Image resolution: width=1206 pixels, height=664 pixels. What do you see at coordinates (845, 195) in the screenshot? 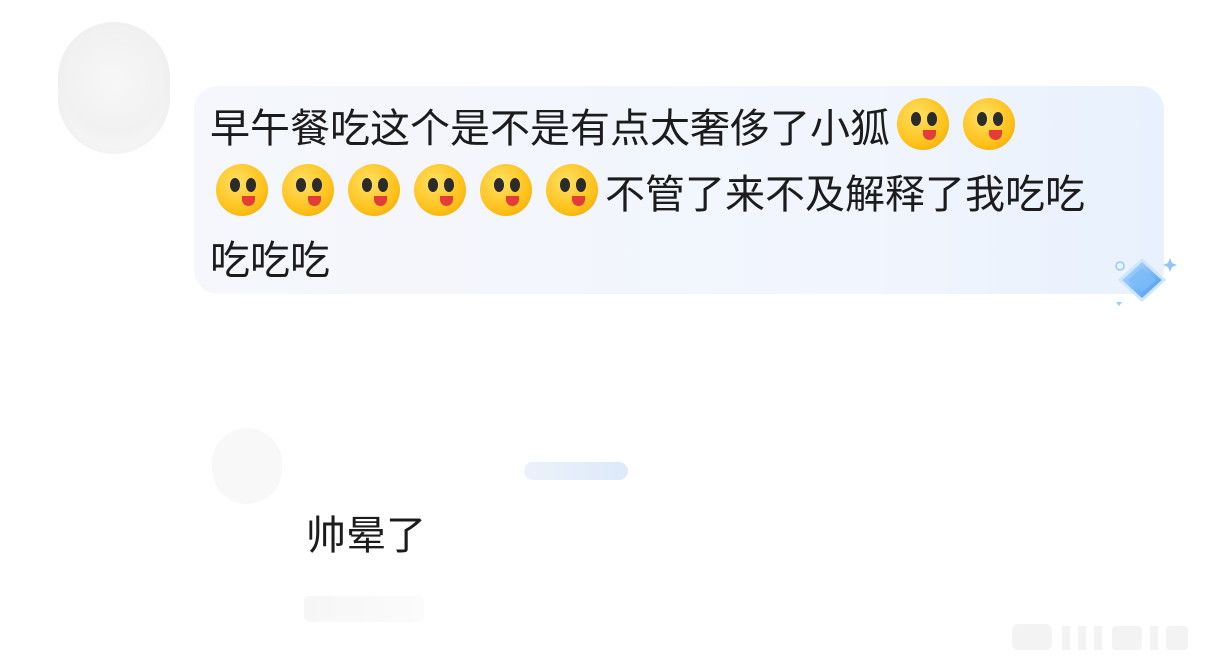
I see `comment-text-line2: 不管了来不及解释了我吃吃` at bounding box center [845, 195].